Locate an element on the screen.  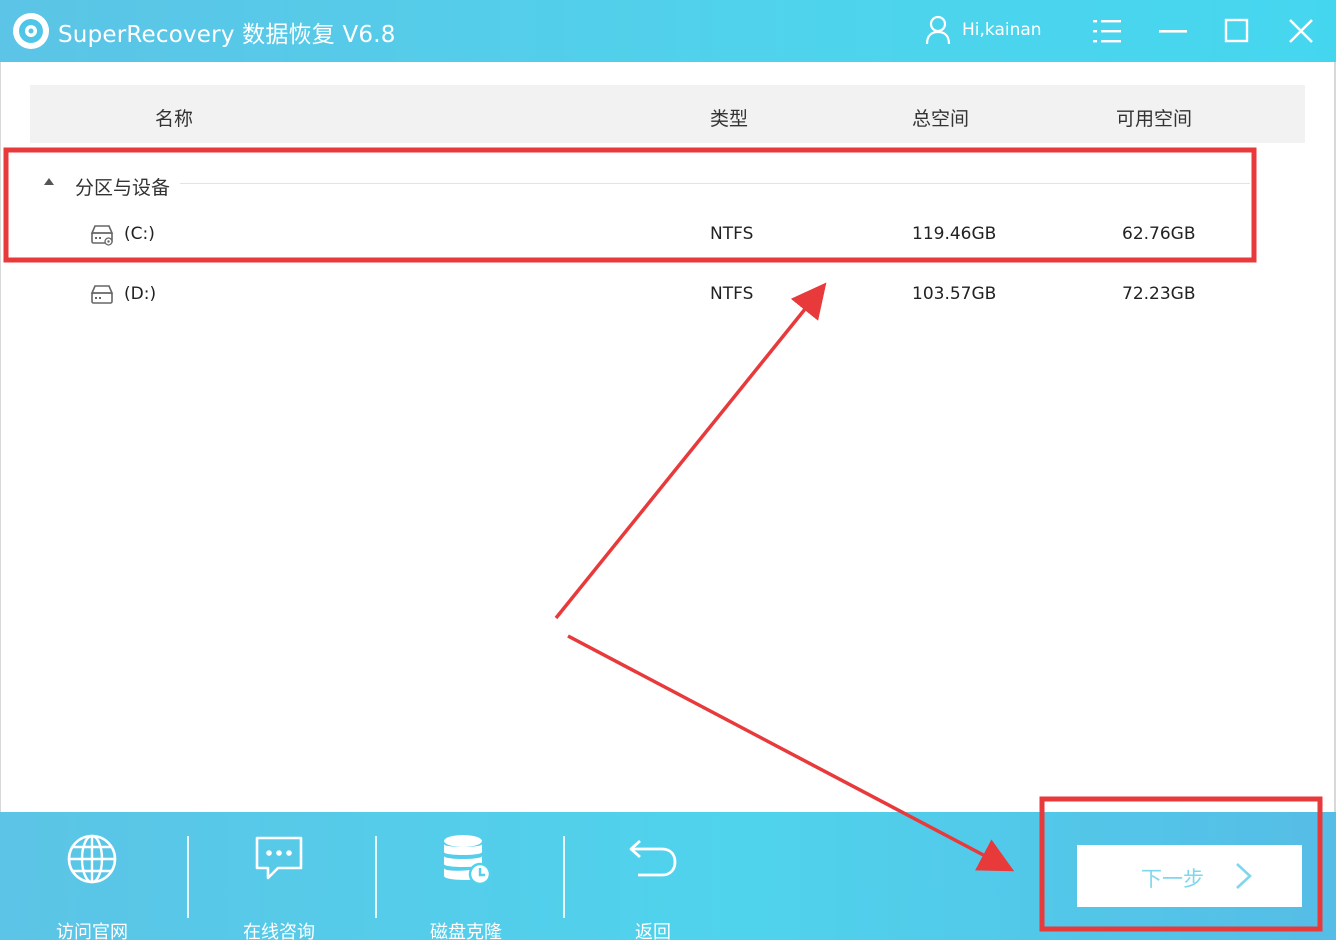
column-header-total-space: 总空间 is located at coordinates (940, 117).